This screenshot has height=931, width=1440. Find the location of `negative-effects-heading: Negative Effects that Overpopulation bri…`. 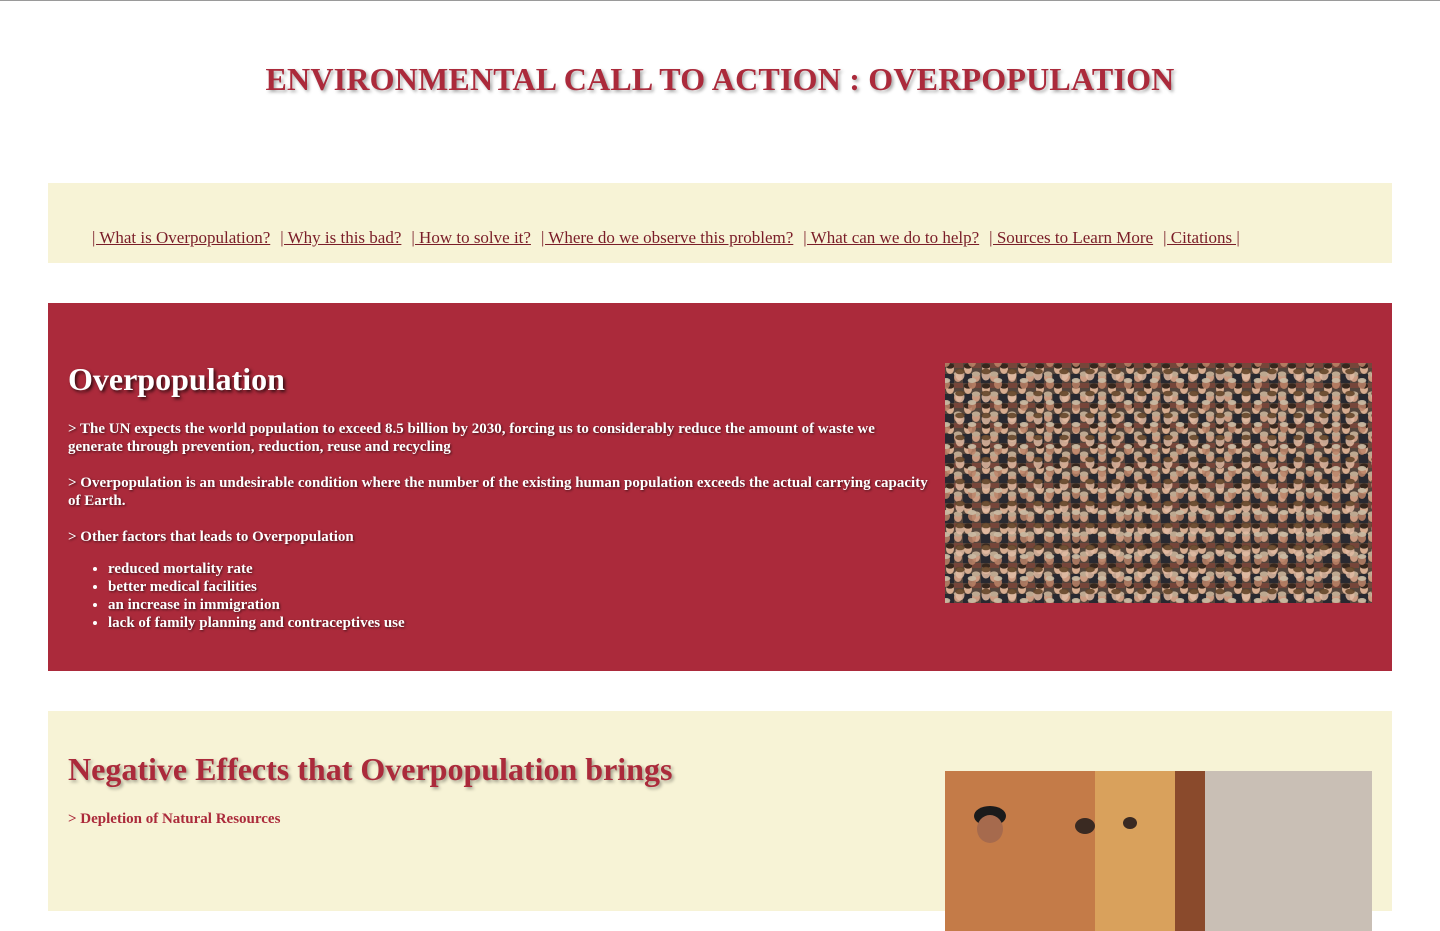

negative-effects-heading: Negative Effects that Overpopulation bri… is located at coordinates (370, 769).